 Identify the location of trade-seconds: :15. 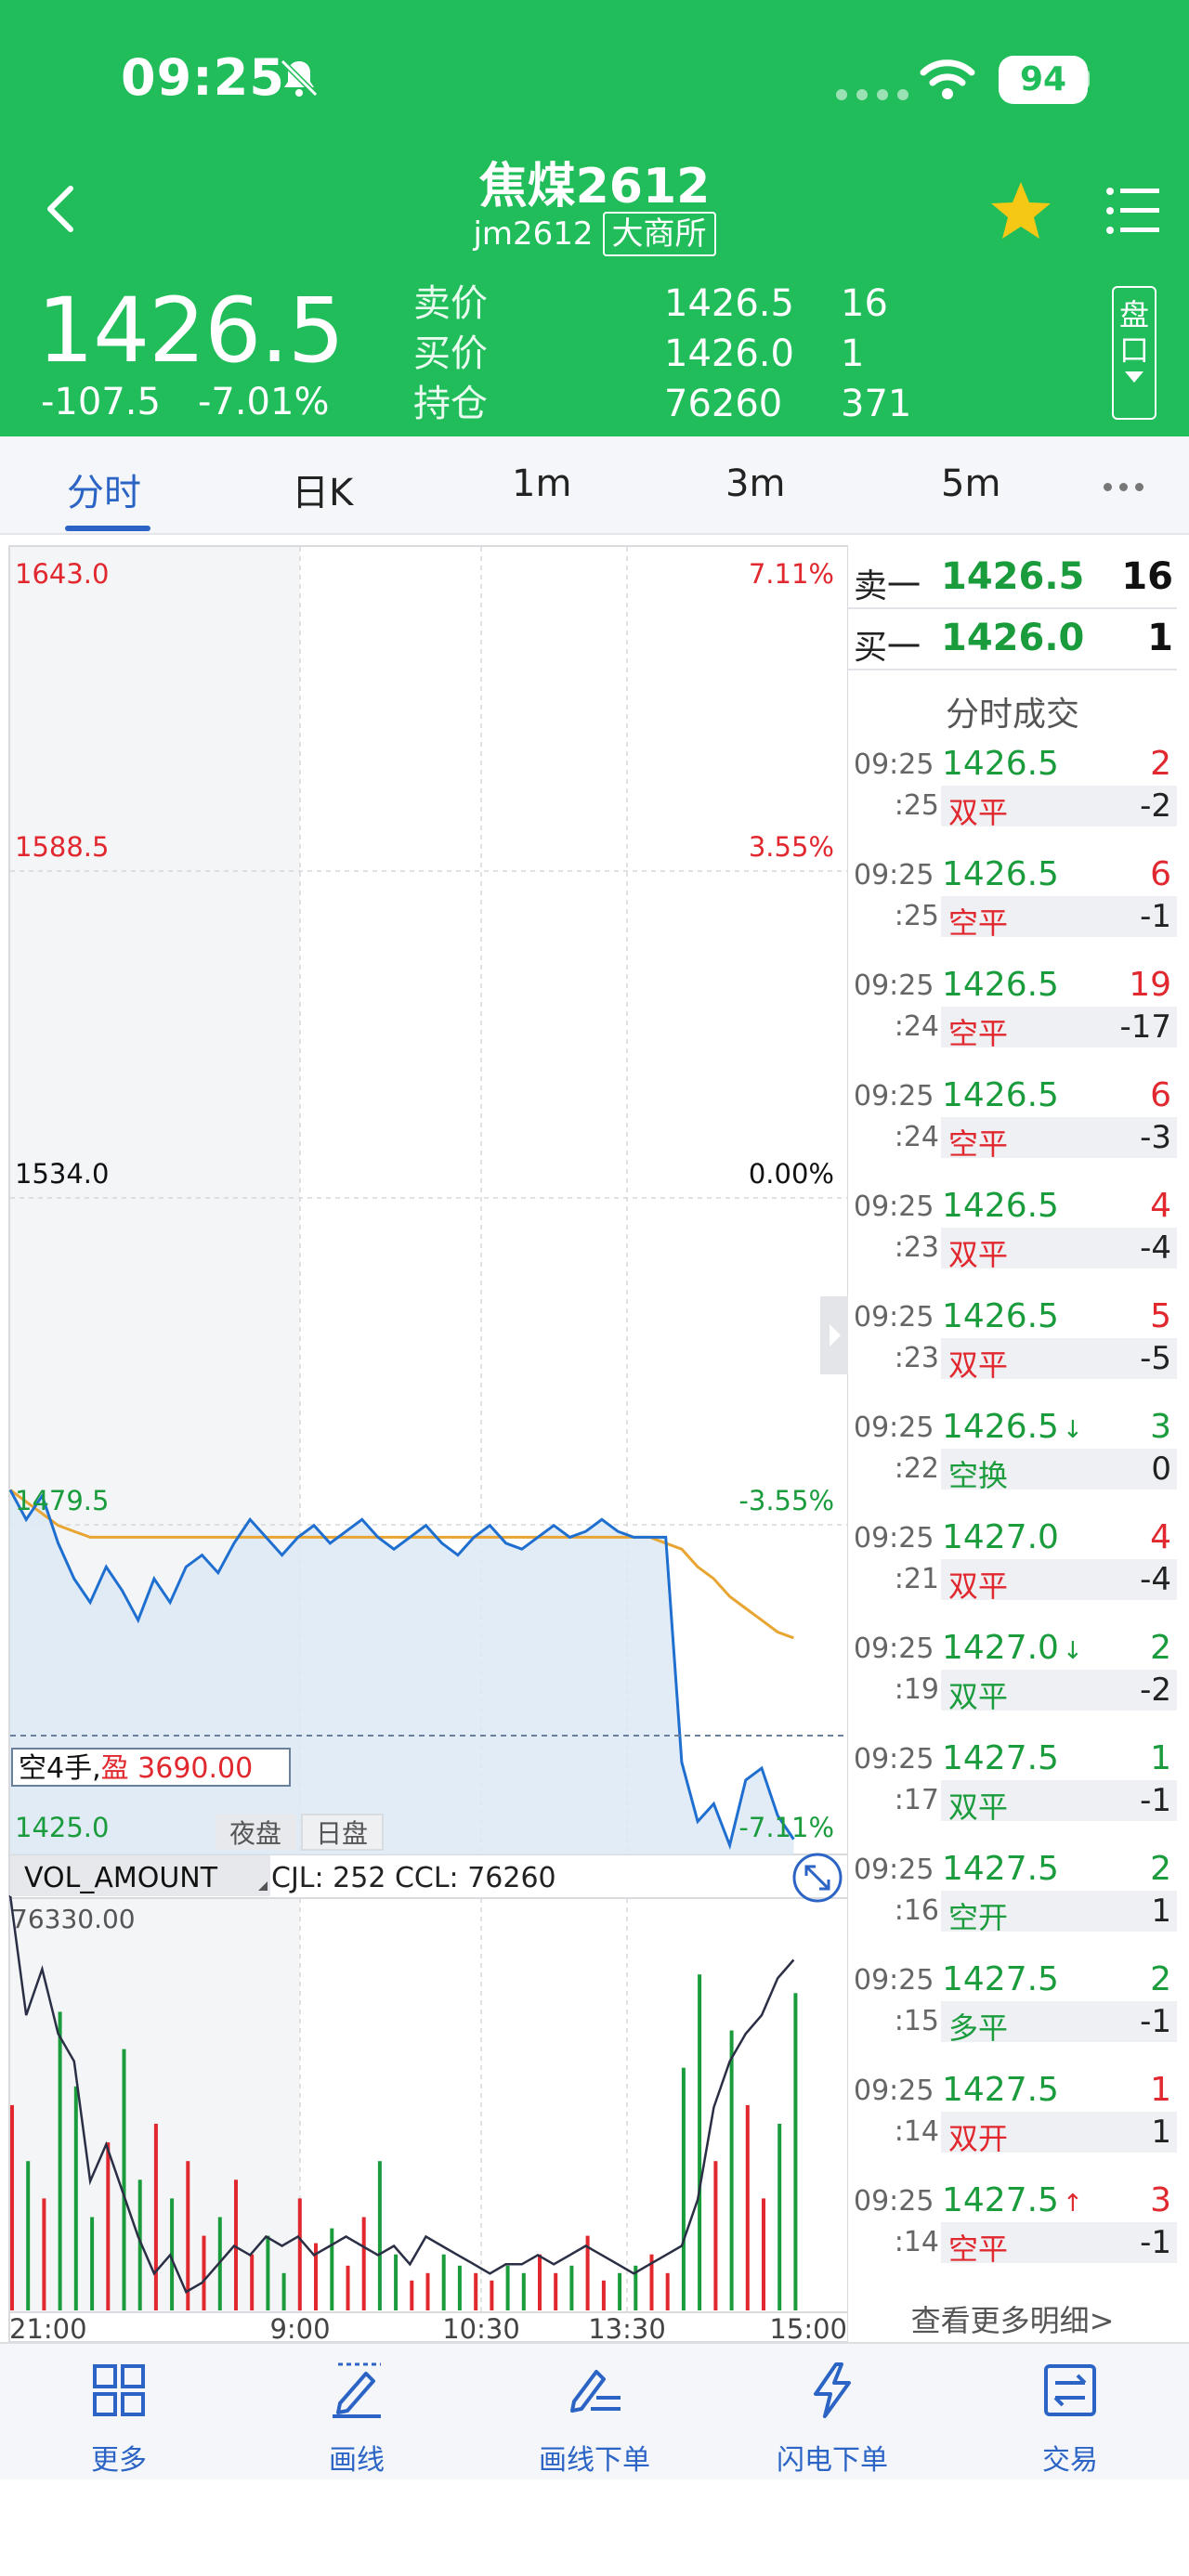
(917, 2021).